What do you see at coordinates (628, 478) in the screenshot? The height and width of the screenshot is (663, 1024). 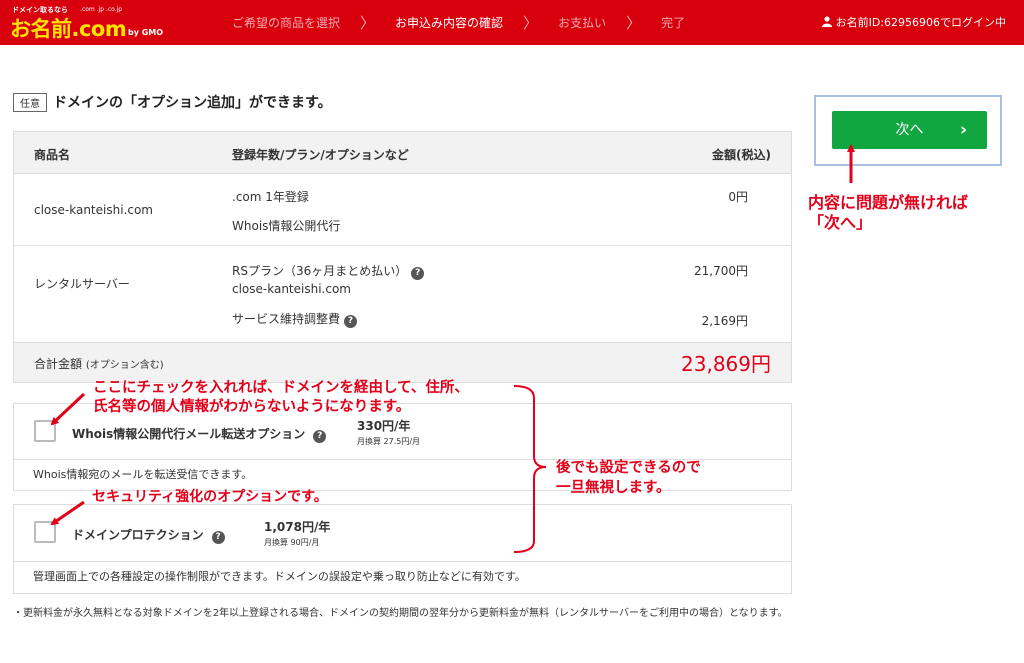 I see `annotation-ignore: 後でも設定できるので 一旦無視します。` at bounding box center [628, 478].